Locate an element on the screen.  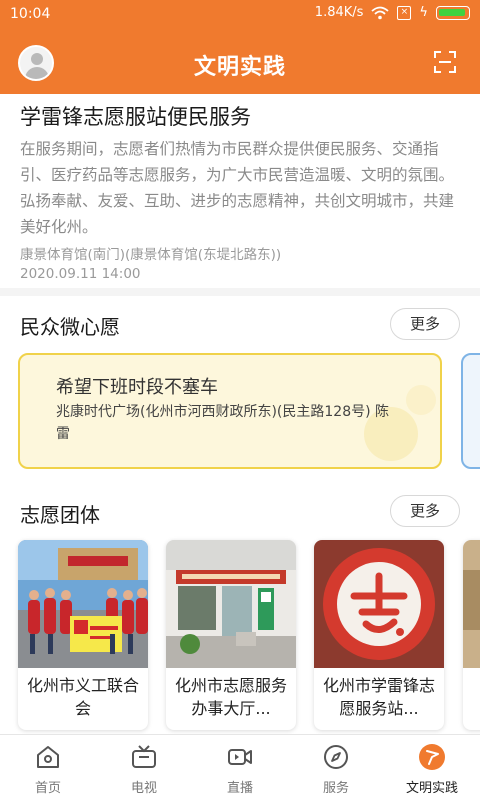
wish-card-next is located at coordinates (470, 411).